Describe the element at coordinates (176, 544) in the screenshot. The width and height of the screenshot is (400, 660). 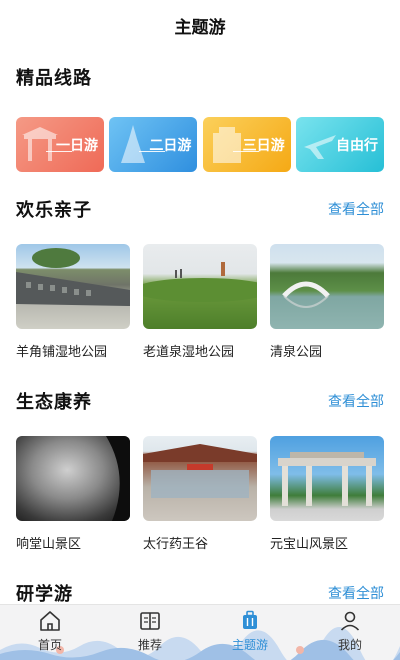
I see `attraction-name: 太行药王谷` at that location.